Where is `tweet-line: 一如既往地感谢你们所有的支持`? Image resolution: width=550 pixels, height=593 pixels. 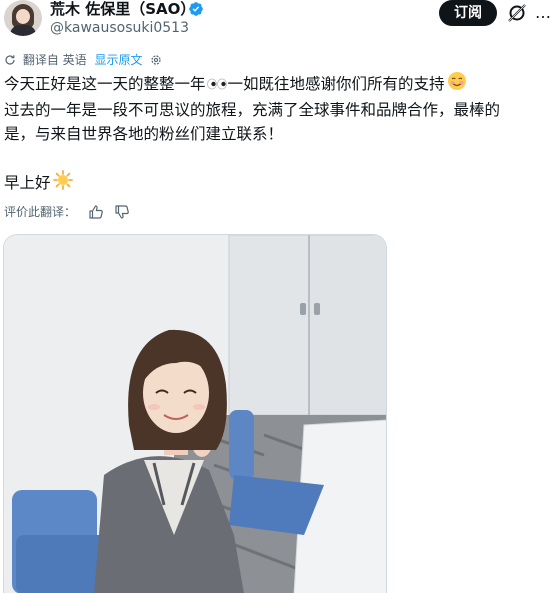 tweet-line: 一如既往地感谢你们所有的支持 is located at coordinates (336, 84).